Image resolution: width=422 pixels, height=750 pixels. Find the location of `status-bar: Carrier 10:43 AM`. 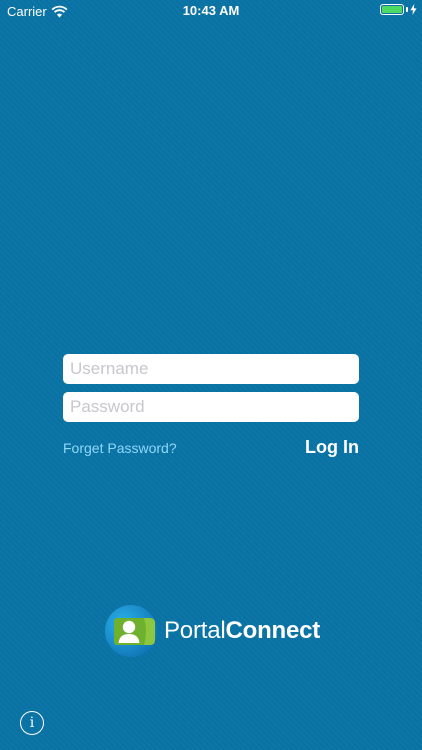

status-bar: Carrier 10:43 AM is located at coordinates (211, 11).